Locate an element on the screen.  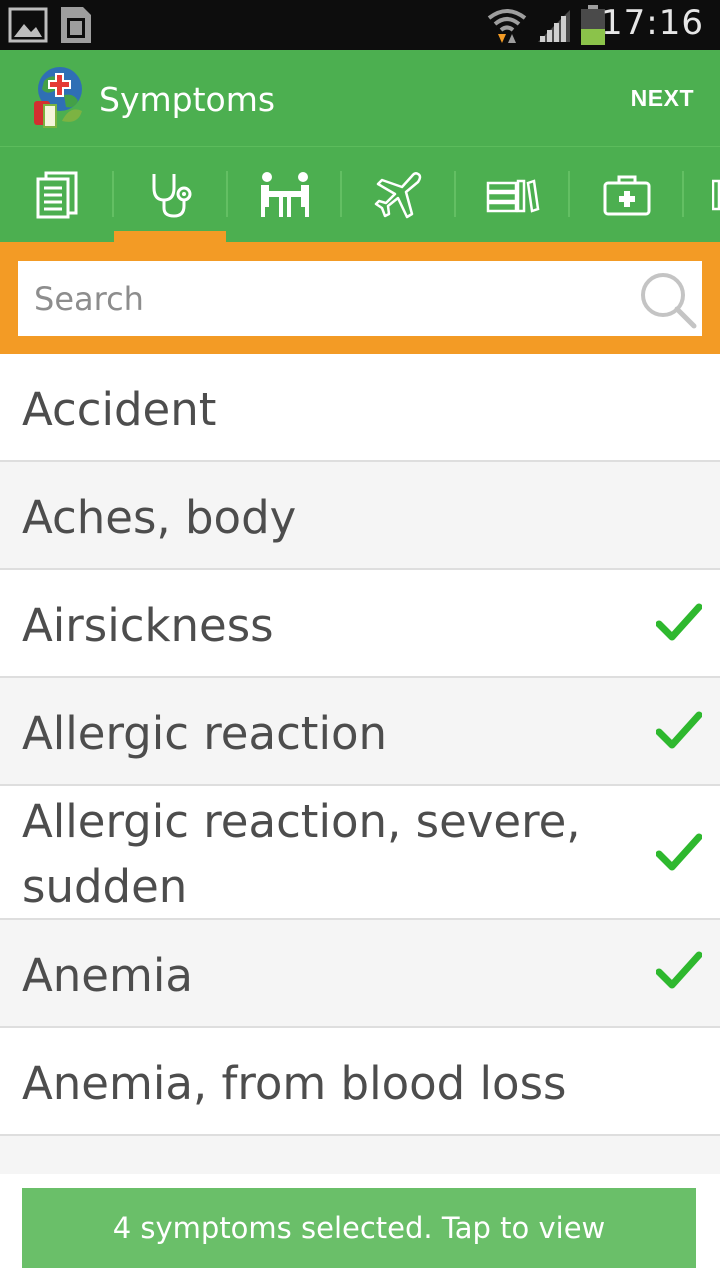
medical-kit-icon is located at coordinates (626, 195).